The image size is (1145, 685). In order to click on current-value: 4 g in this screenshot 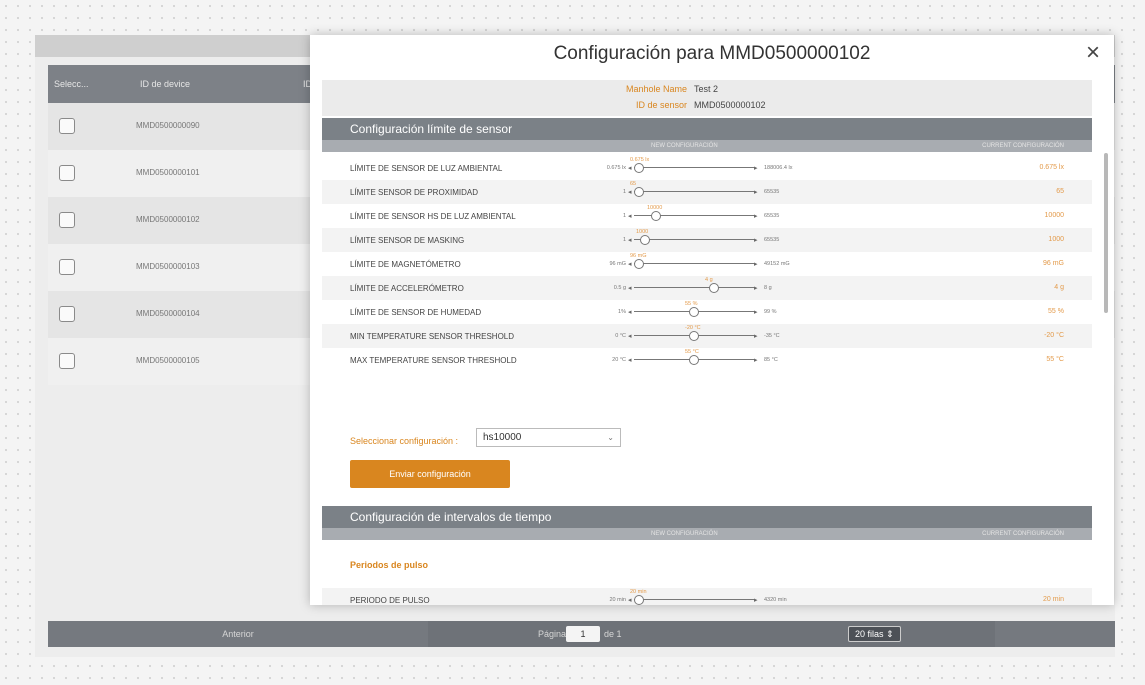, I will do `click(1059, 287)`.